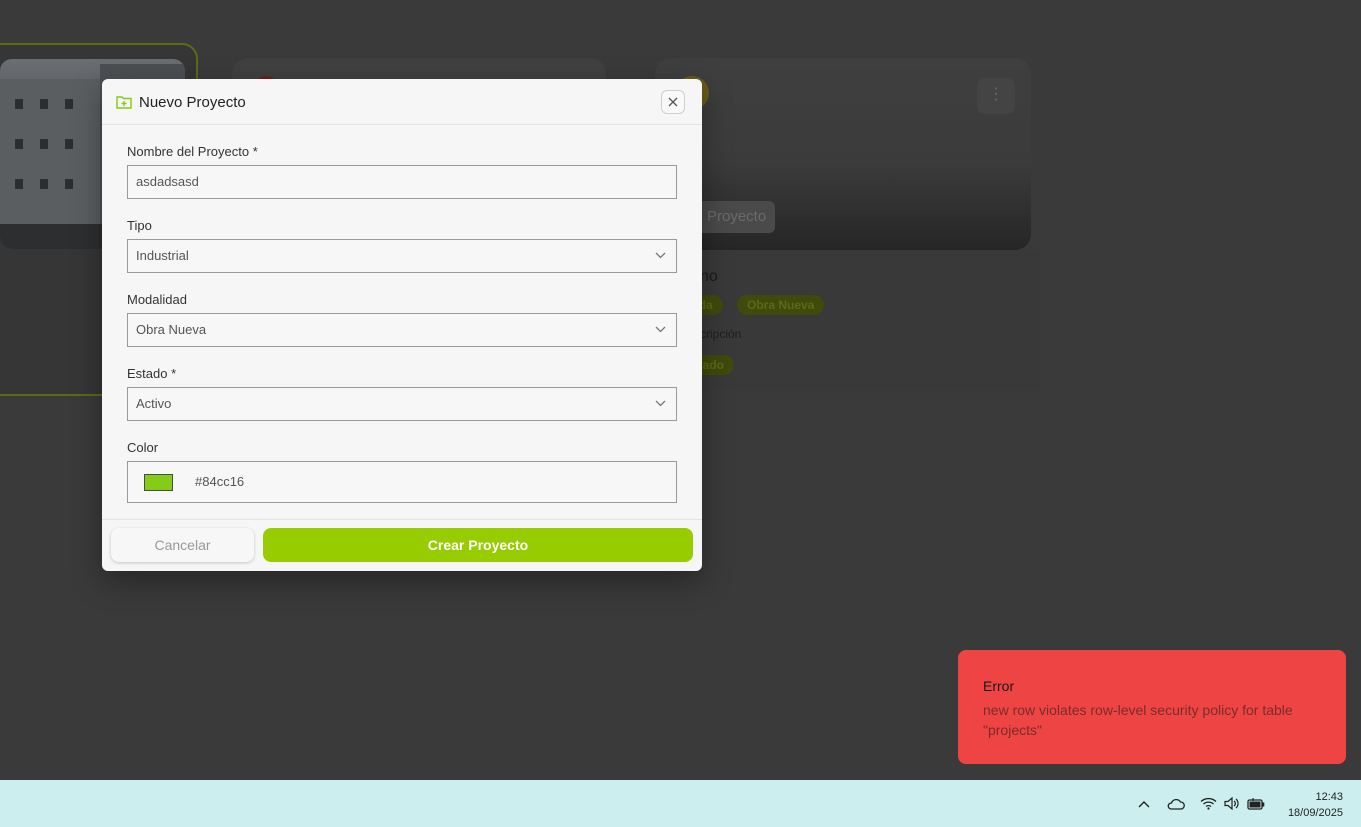 The image size is (1361, 827). What do you see at coordinates (154, 403) in the screenshot?
I see `status-select-value: Activo` at bounding box center [154, 403].